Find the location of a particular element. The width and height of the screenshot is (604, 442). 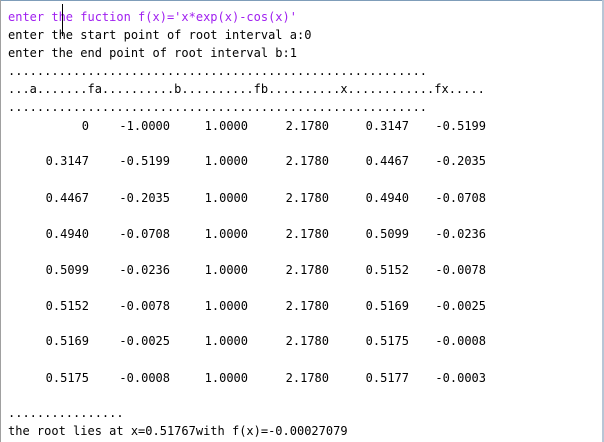

input-function-line: enter the fuction f(x)='x*exp(x)-cos(x)' is located at coordinates (152, 17).